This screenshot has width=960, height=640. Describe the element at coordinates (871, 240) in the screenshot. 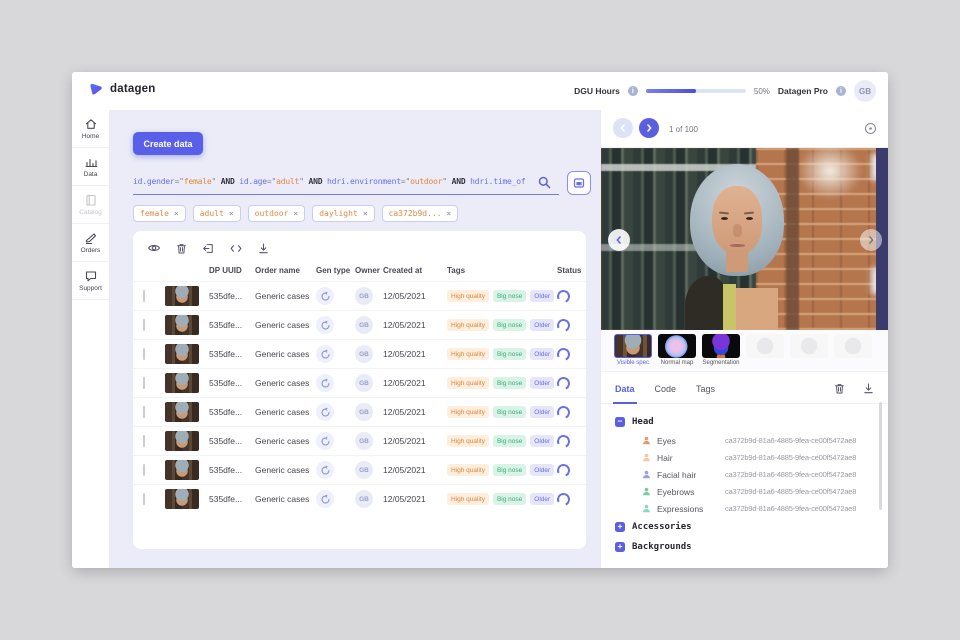

I see `image-next-button` at that location.